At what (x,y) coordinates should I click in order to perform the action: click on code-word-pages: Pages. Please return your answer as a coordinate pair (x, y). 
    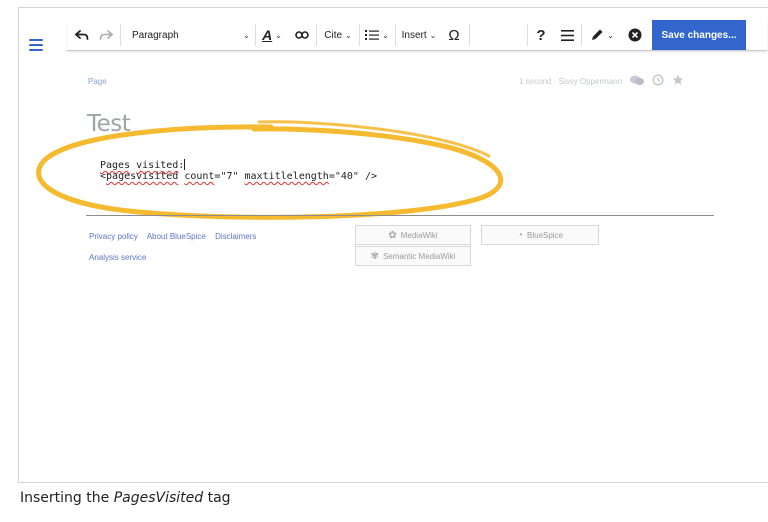
    Looking at the image, I should click on (115, 165).